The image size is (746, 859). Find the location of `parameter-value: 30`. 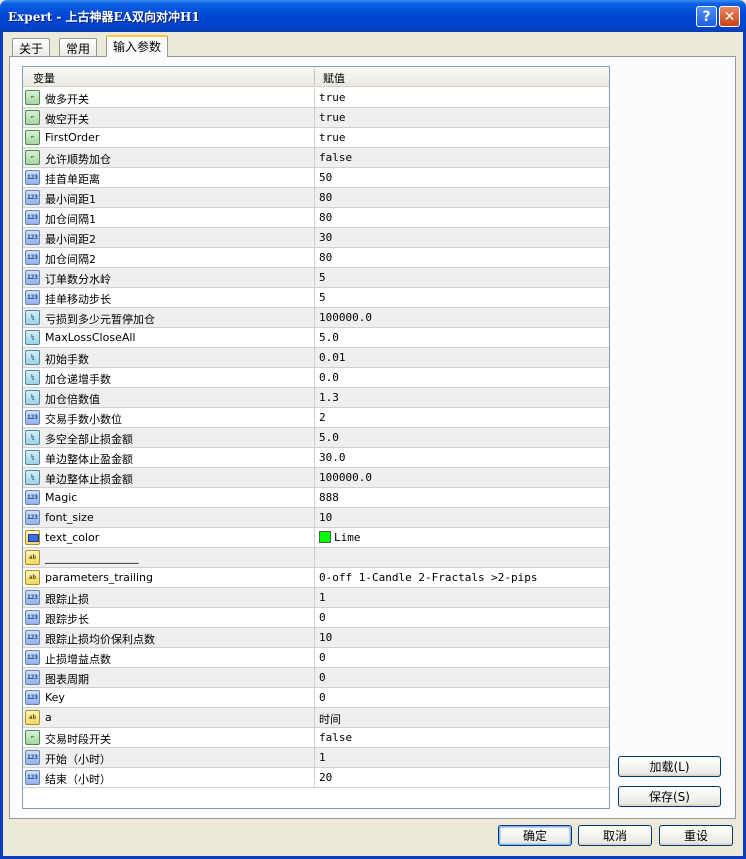

parameter-value: 30 is located at coordinates (325, 237).